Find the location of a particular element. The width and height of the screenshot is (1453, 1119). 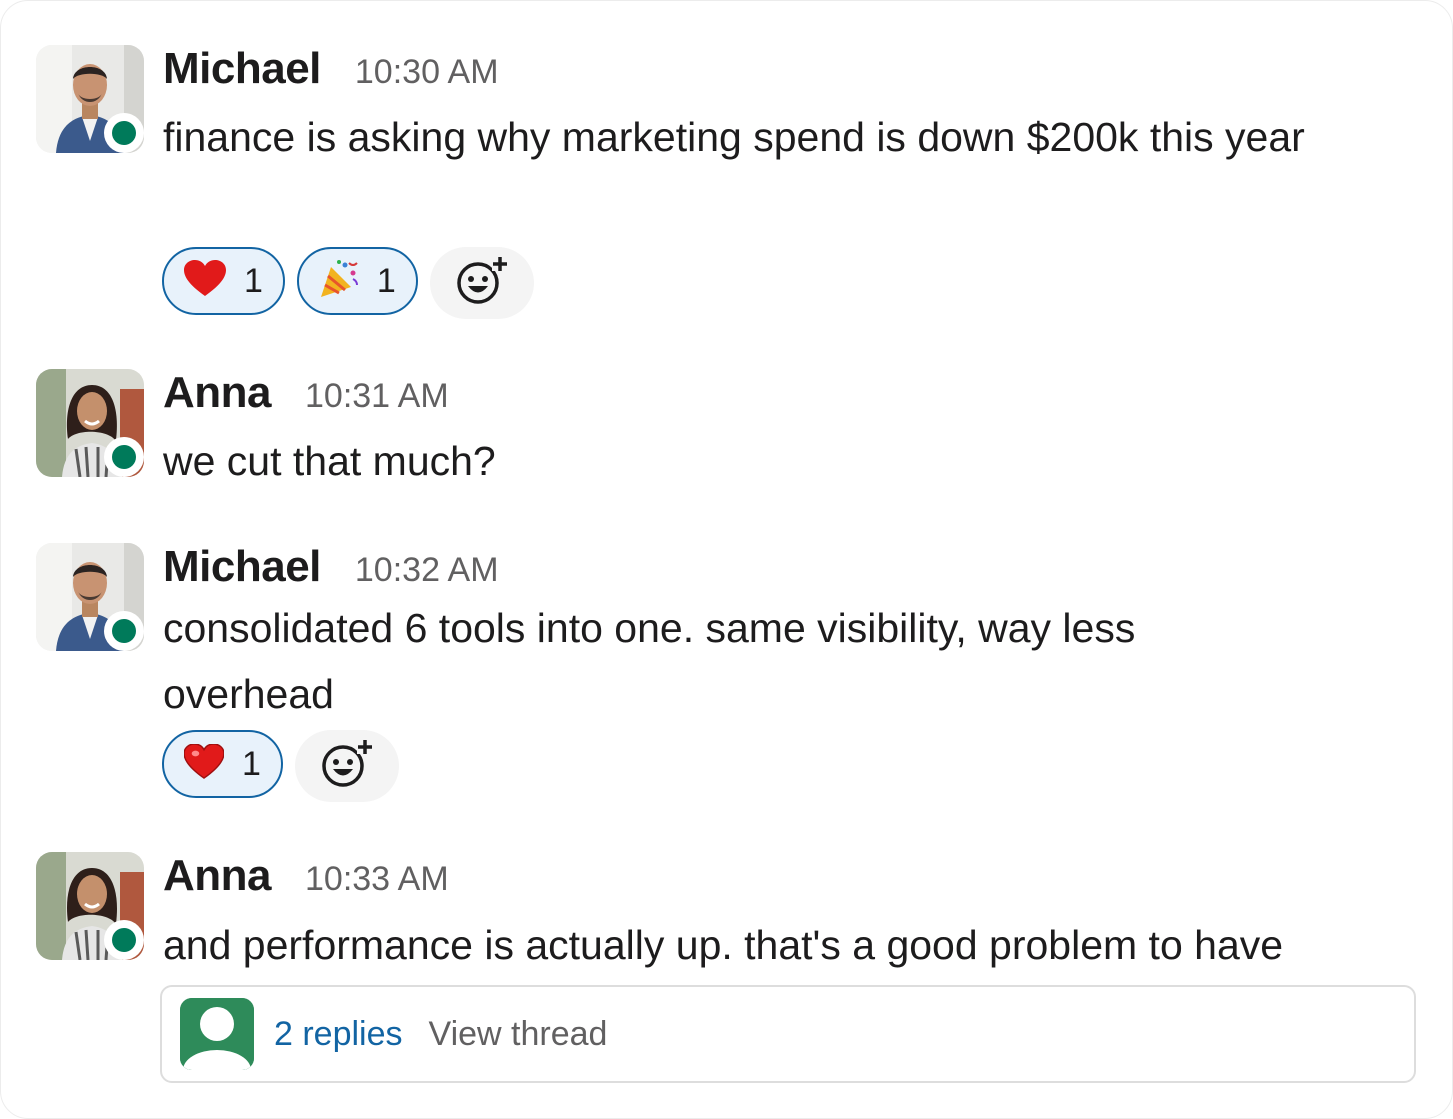

timestamp: 10:32 AM is located at coordinates (427, 570).